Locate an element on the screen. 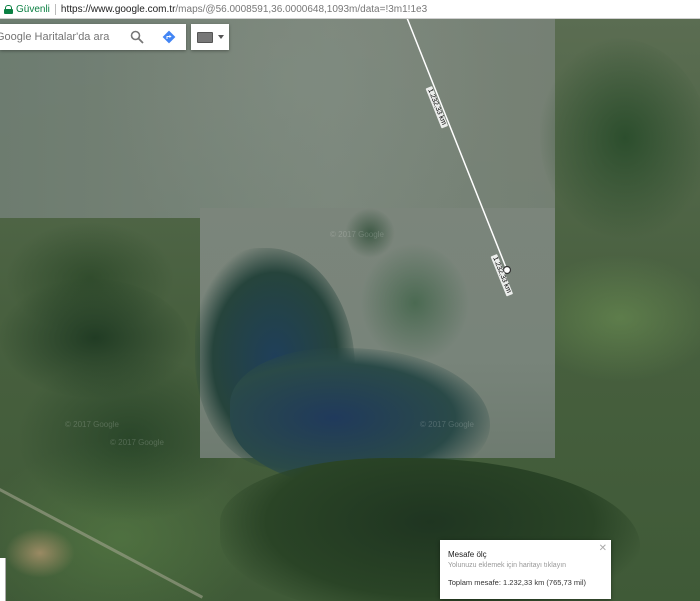  search-icon is located at coordinates (137, 37).